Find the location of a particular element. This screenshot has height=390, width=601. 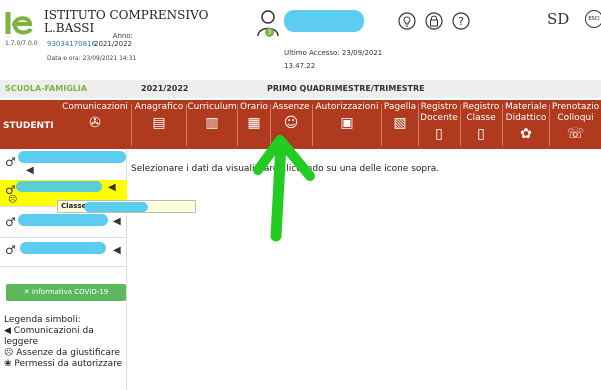

classe-field: Classe is located at coordinates (126, 206).